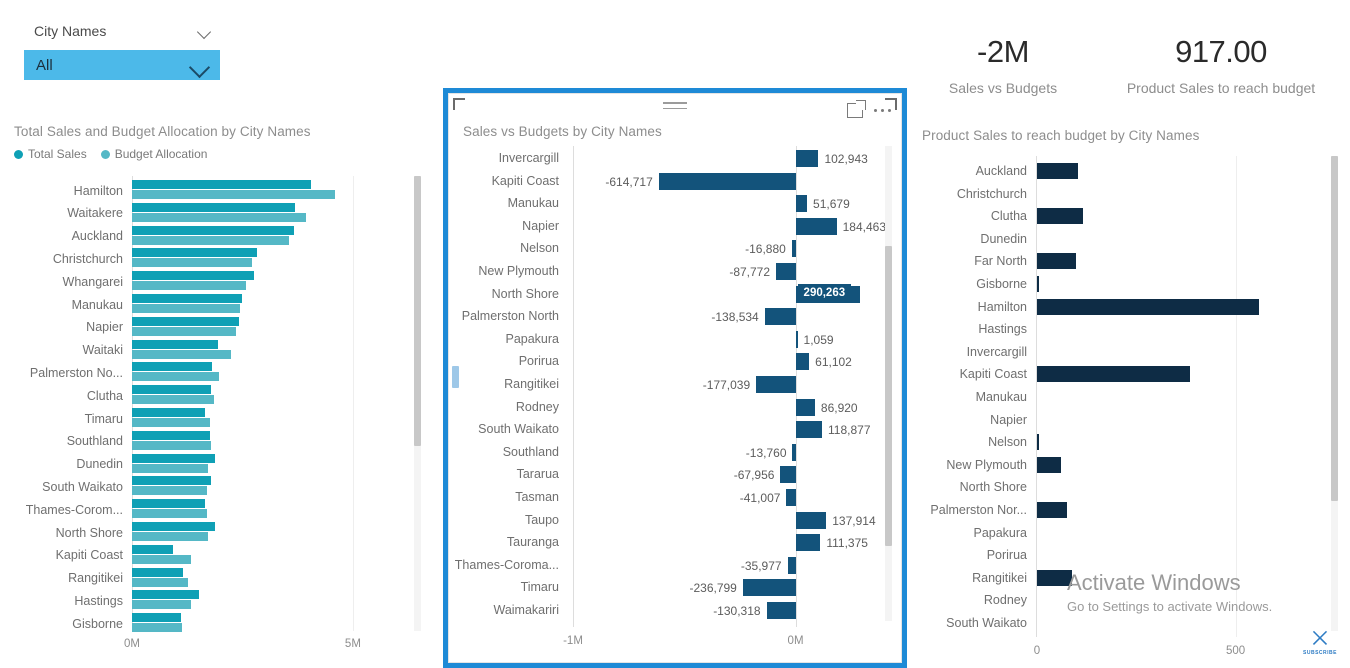  I want to click on center-chart-row: New Plymouth -87,772, so click(675, 272).